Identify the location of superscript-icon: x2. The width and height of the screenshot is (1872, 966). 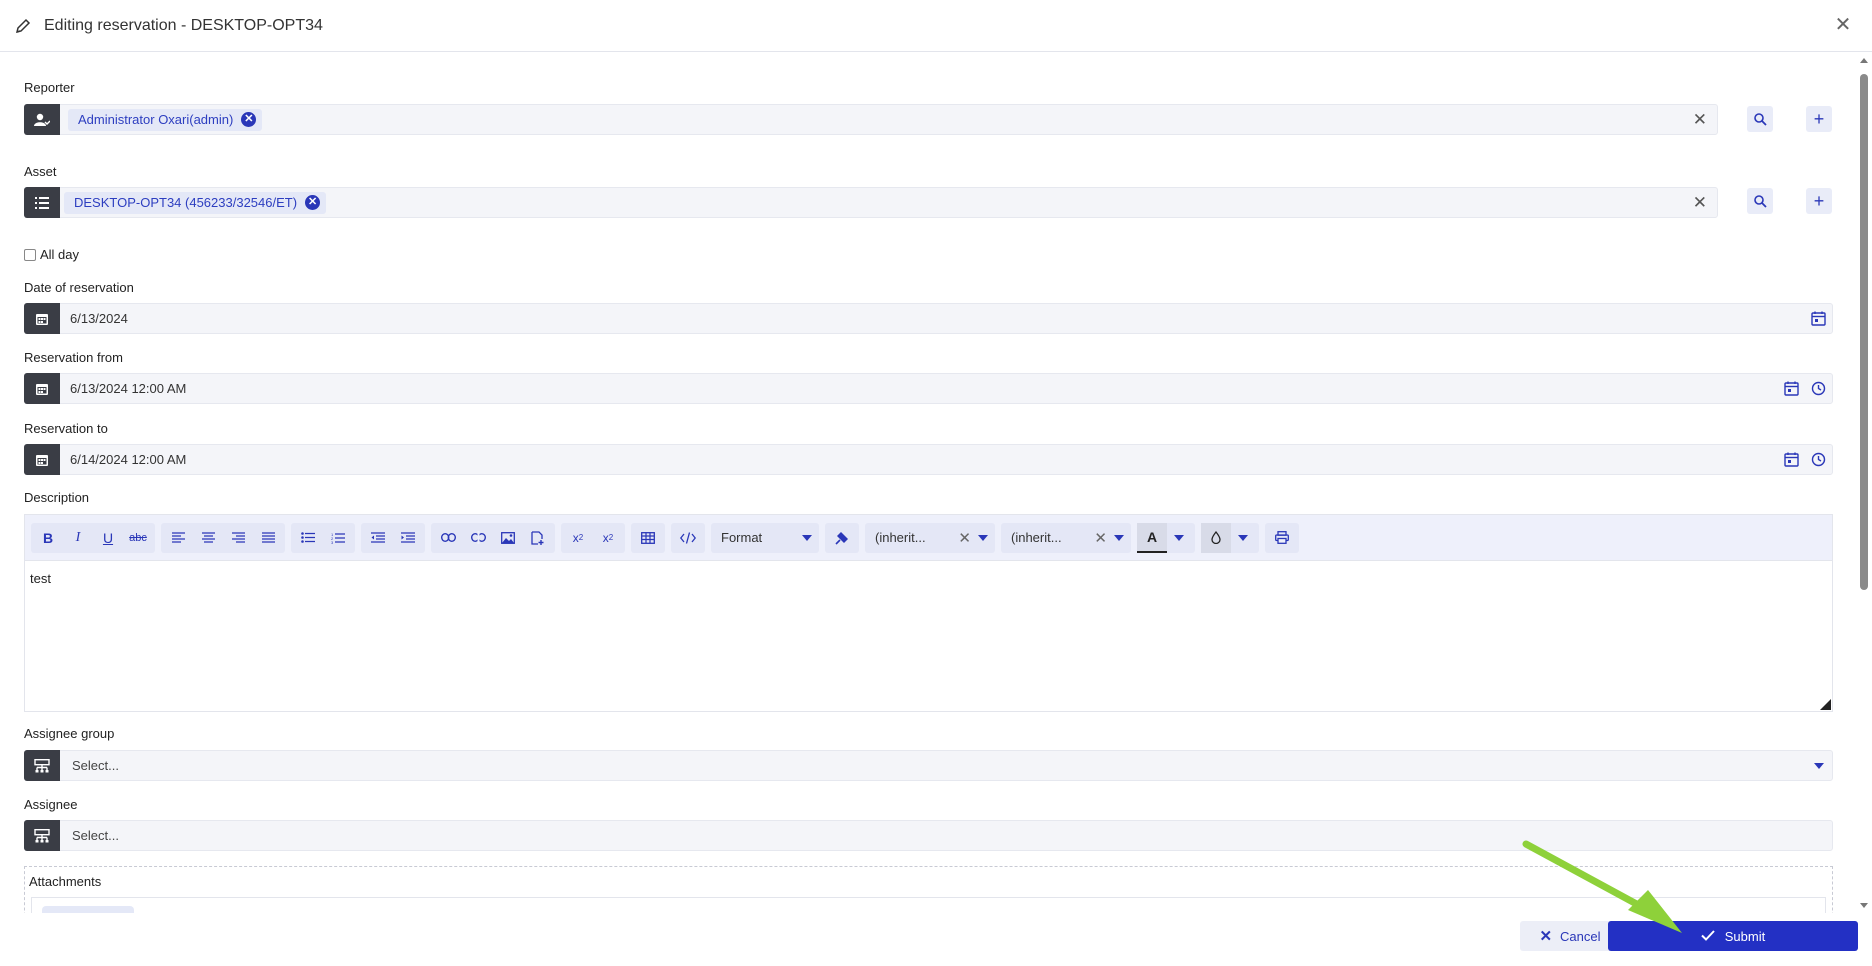
(608, 538).